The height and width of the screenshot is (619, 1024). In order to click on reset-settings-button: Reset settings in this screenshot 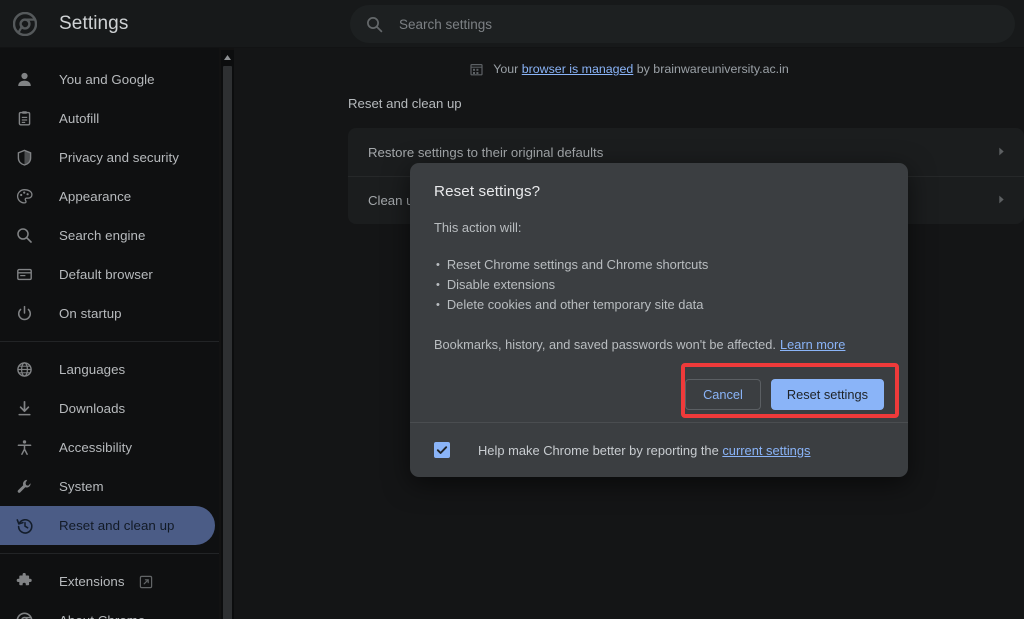, I will do `click(827, 394)`.